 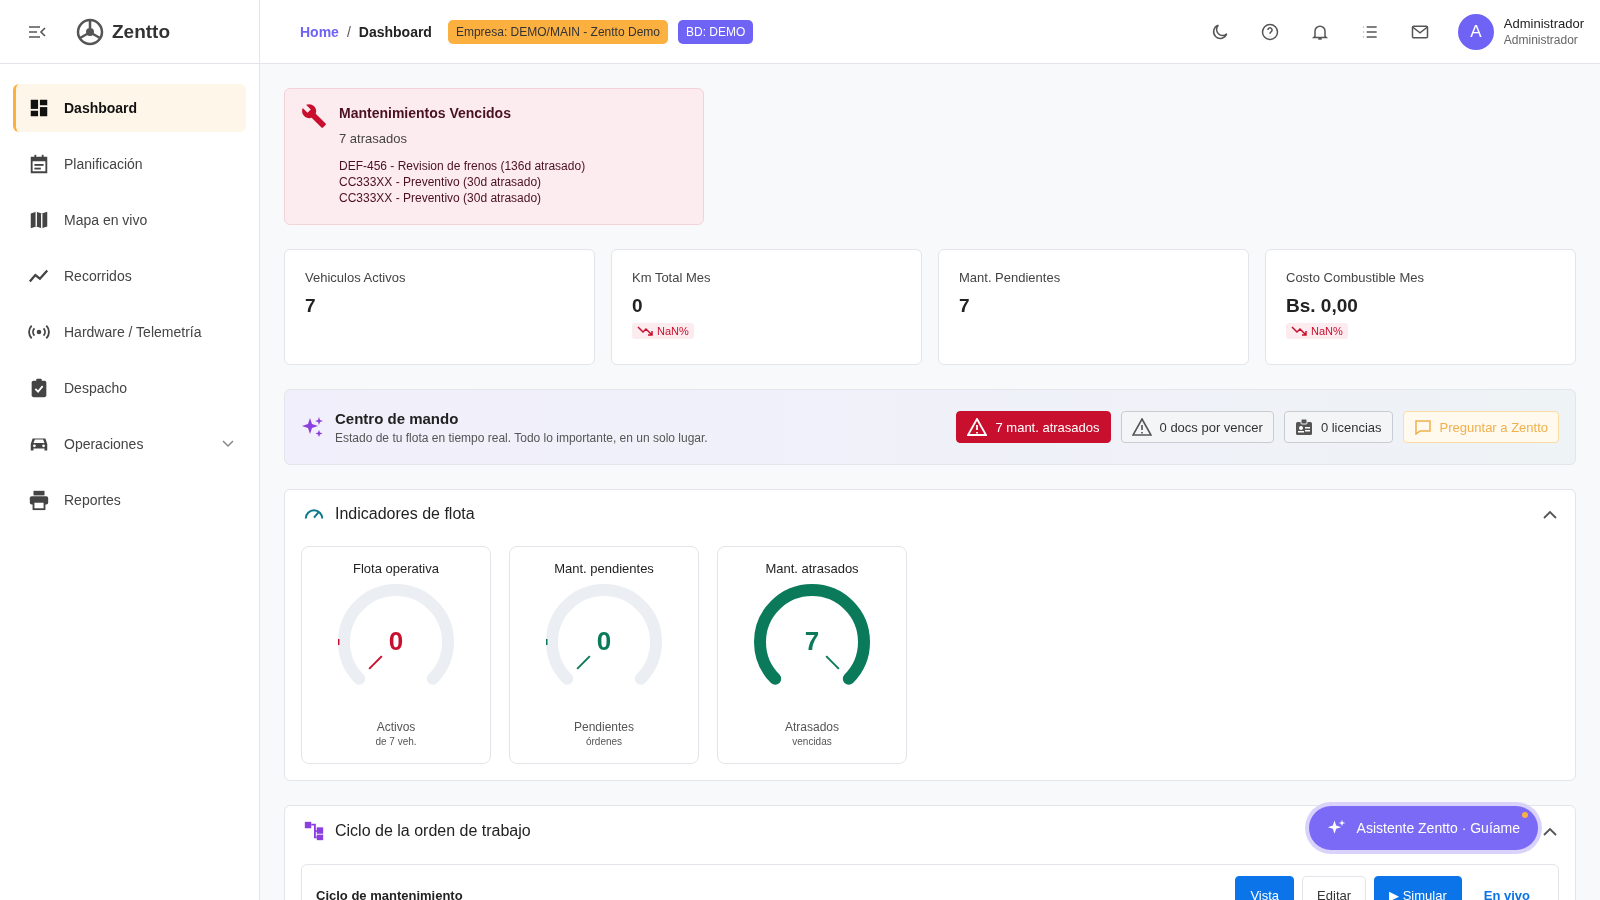 I want to click on flow-icon, so click(x=314, y=831).